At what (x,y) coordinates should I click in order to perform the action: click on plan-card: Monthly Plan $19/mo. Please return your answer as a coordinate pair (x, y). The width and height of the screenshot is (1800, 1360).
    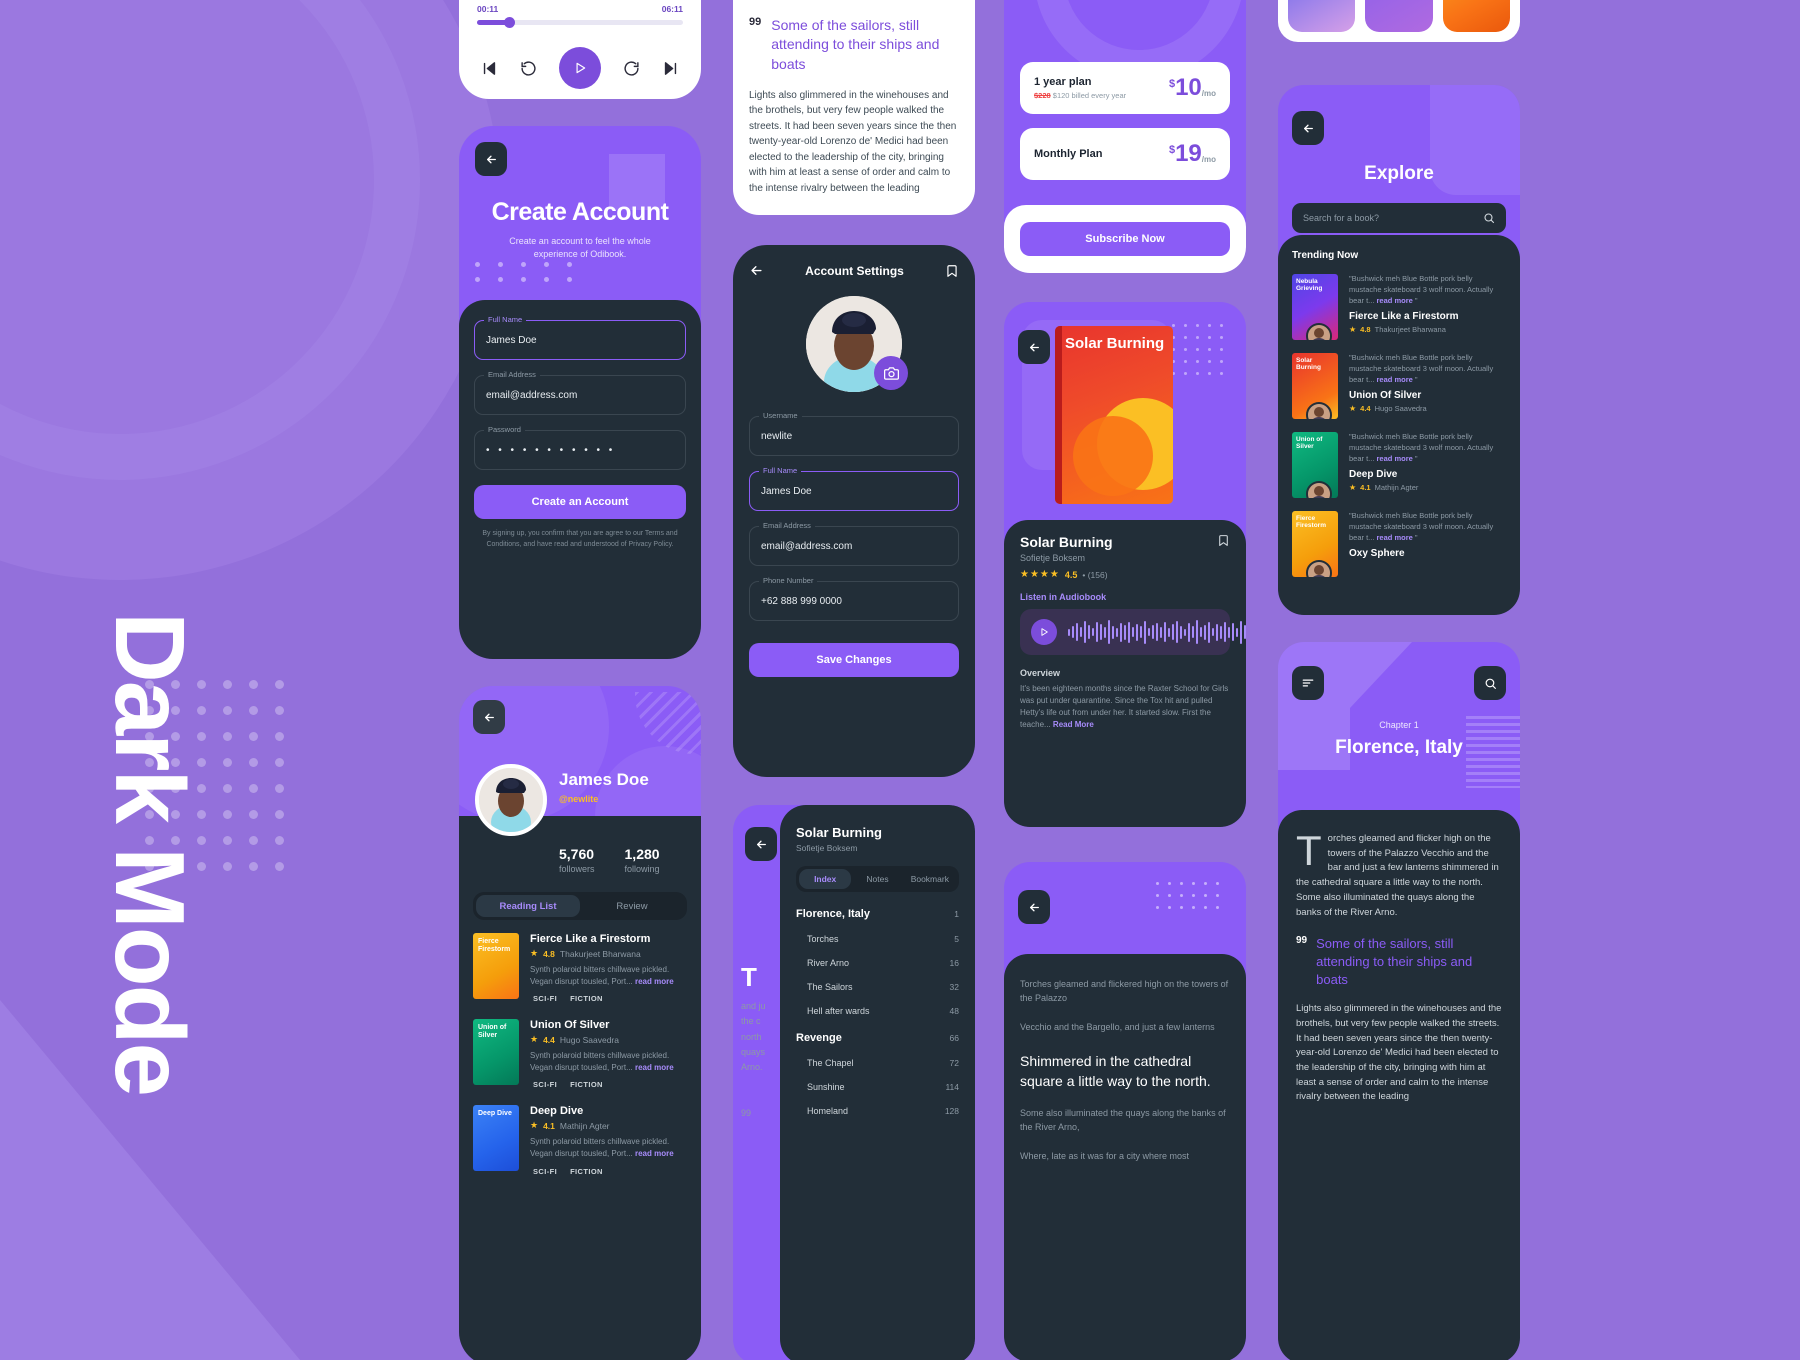
    Looking at the image, I should click on (1125, 154).